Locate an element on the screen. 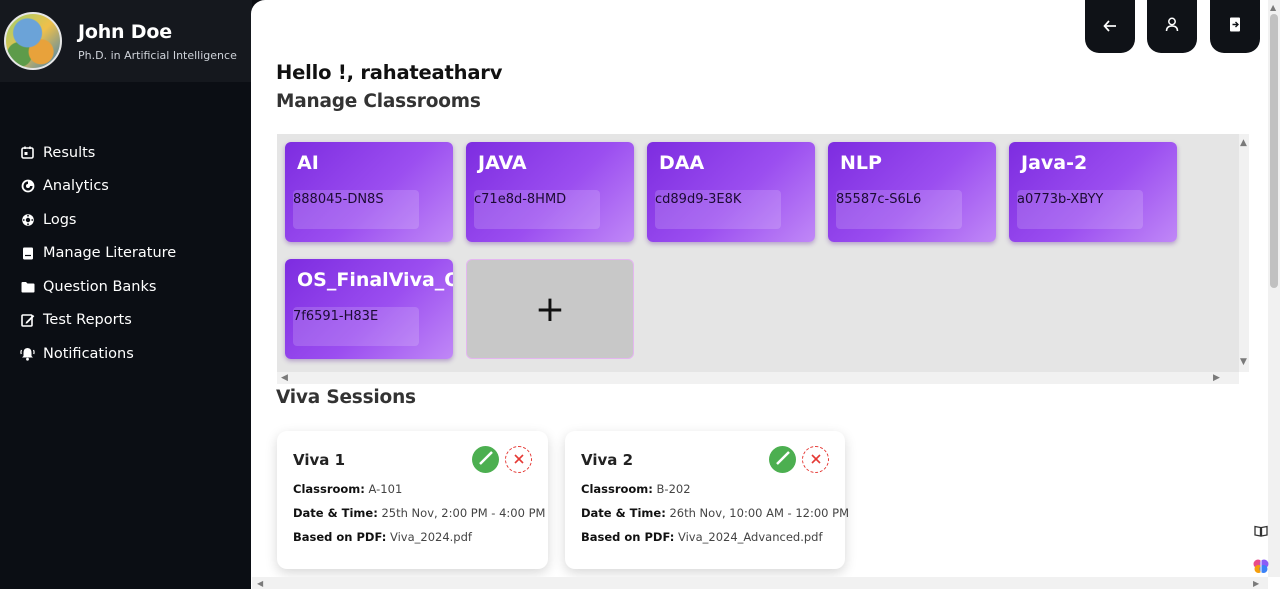 This screenshot has width=1280, height=589. avatar is located at coordinates (33, 41).